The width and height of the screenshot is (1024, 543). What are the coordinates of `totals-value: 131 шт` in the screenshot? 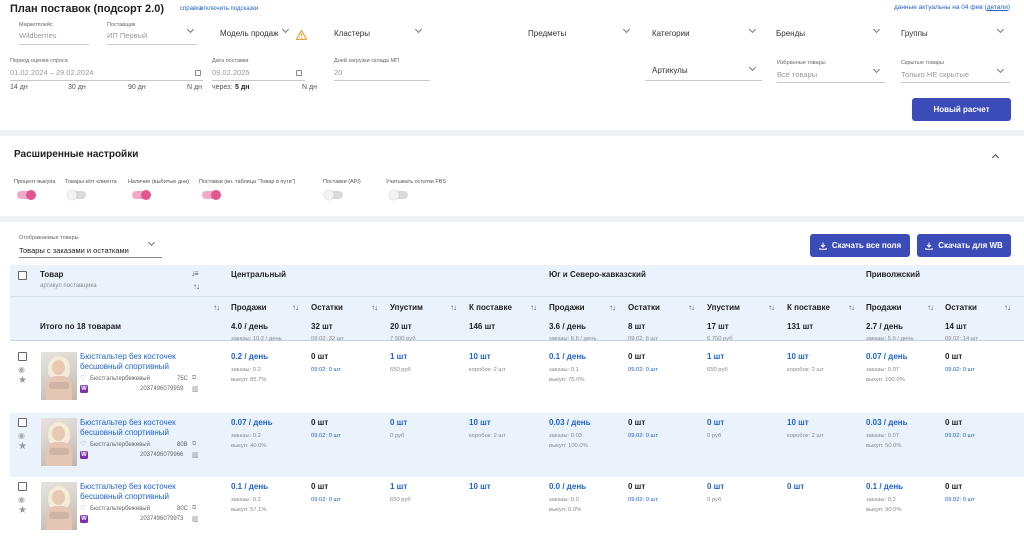 It's located at (800, 326).